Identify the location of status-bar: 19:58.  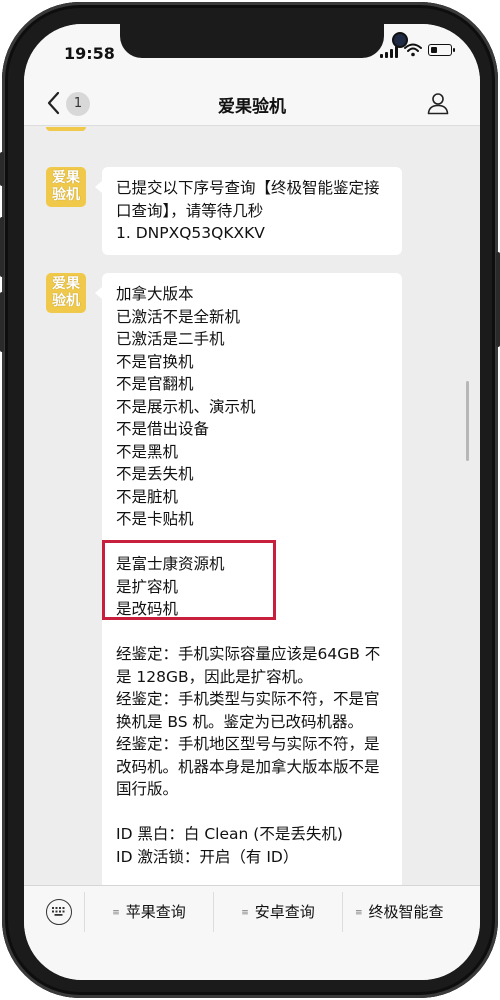
(252, 52).